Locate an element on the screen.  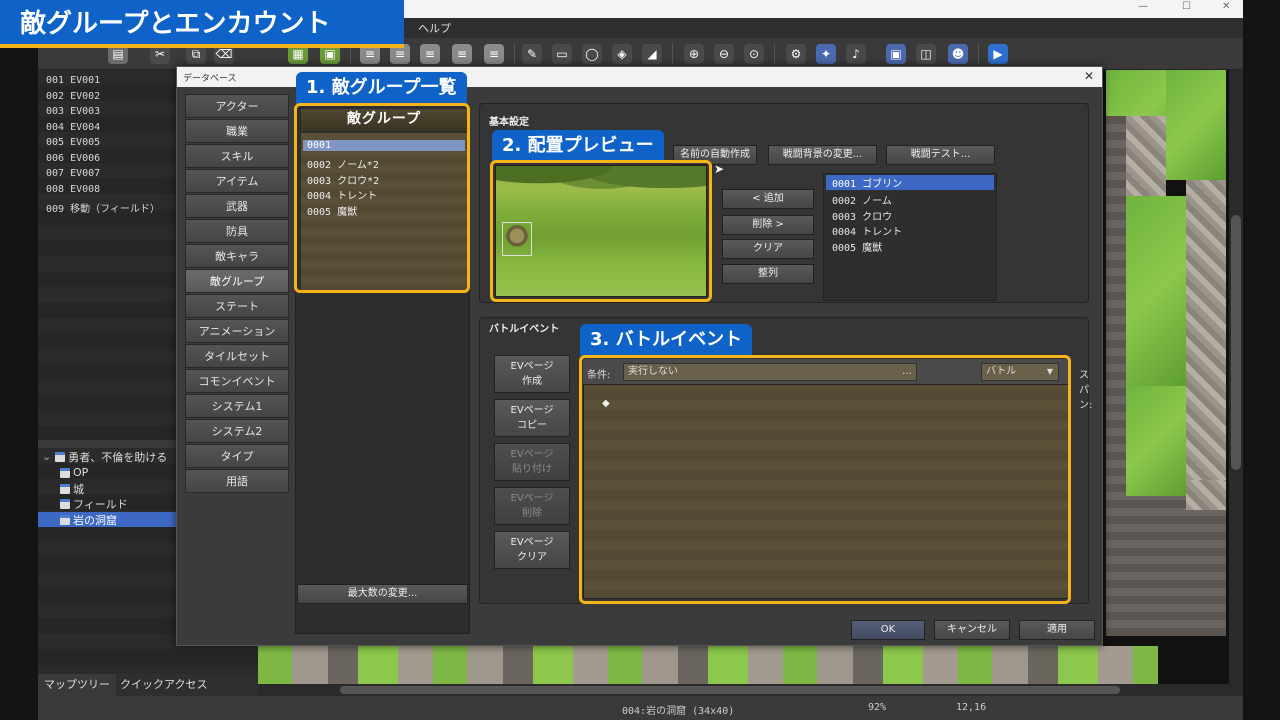
category-classes: 職業 is located at coordinates (237, 131).